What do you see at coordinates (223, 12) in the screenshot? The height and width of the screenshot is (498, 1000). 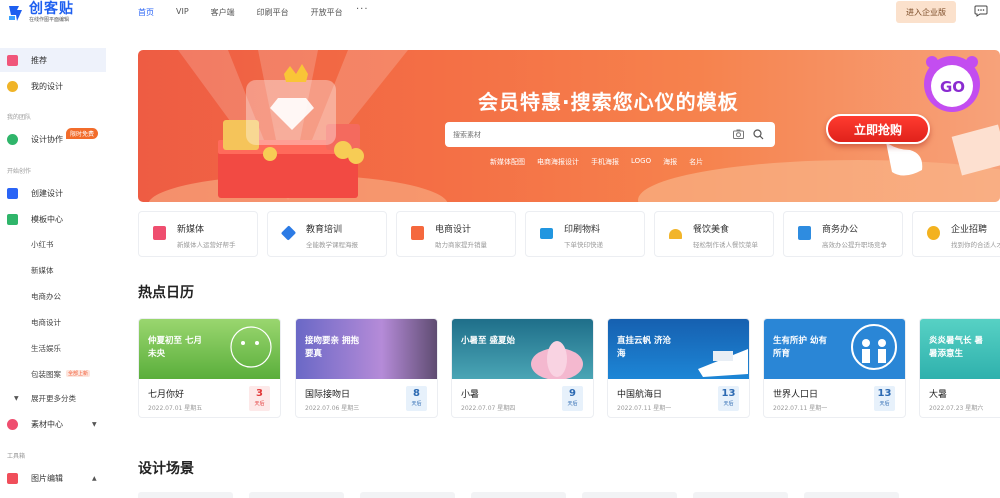 I see `nav-client: 客户端` at bounding box center [223, 12].